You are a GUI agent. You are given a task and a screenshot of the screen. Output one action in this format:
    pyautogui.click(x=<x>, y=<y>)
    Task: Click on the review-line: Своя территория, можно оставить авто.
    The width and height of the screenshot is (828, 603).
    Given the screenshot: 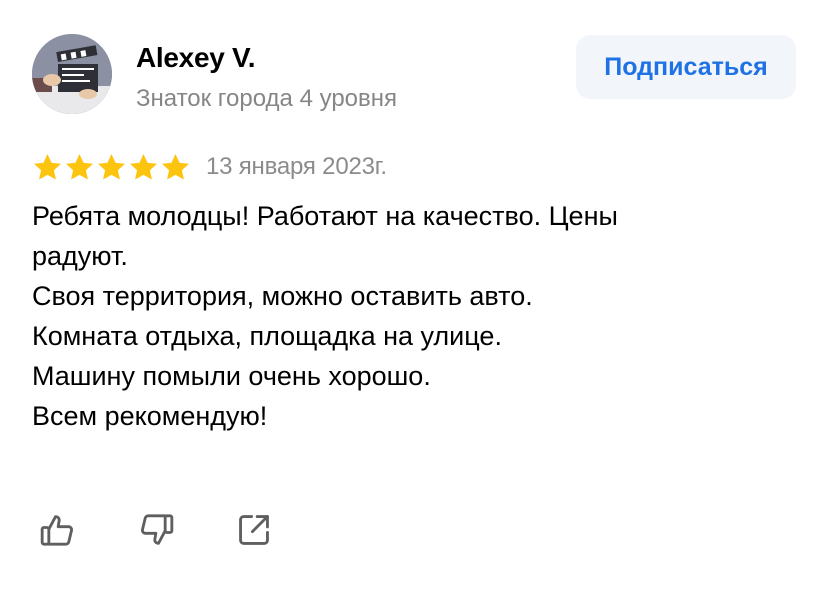 What is the action you would take?
    pyautogui.click(x=282, y=296)
    